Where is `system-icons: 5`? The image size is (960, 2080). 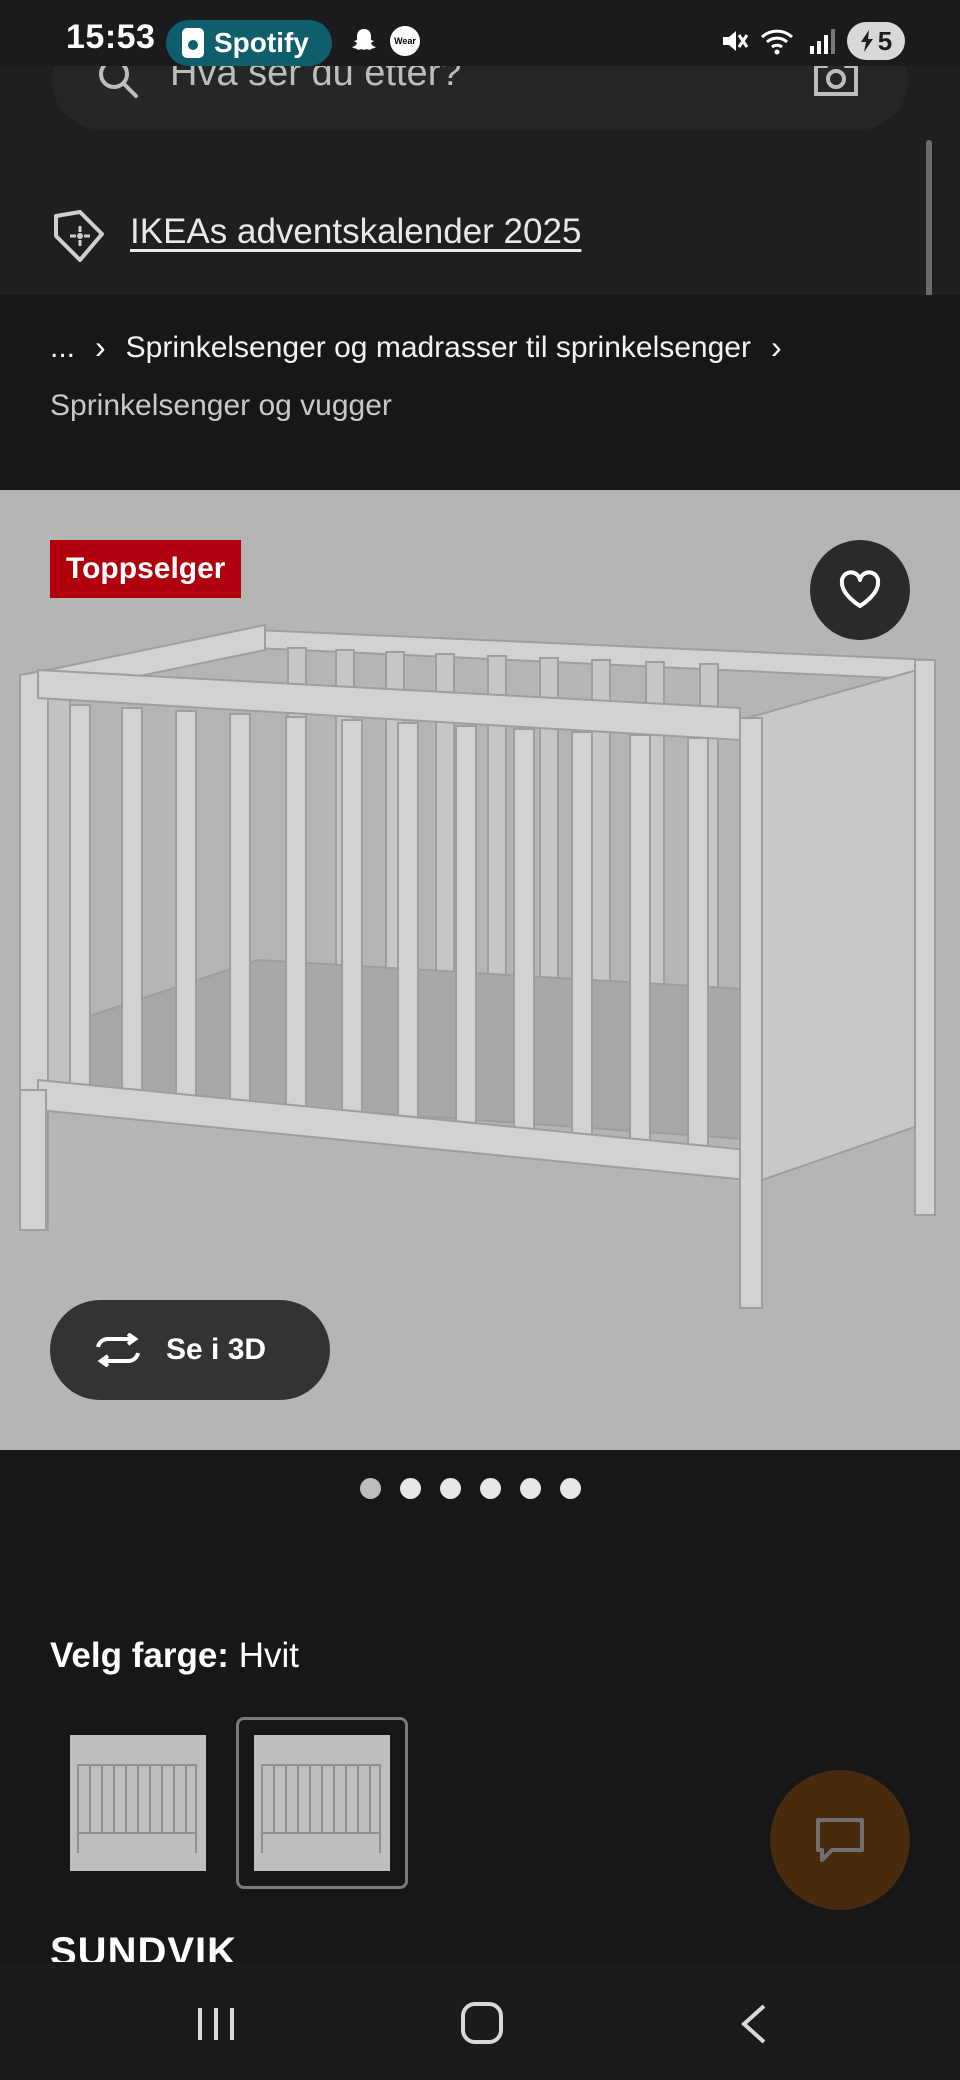 system-icons: 5 is located at coordinates (812, 41).